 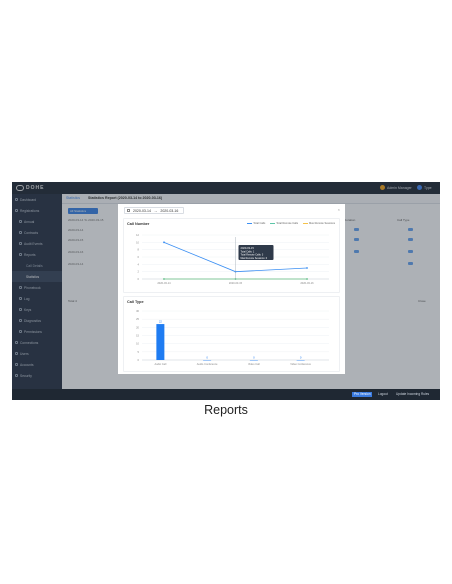 What do you see at coordinates (254, 258) in the screenshot?
I see `tooltip-line: Max Remote Sessions: 0` at bounding box center [254, 258].